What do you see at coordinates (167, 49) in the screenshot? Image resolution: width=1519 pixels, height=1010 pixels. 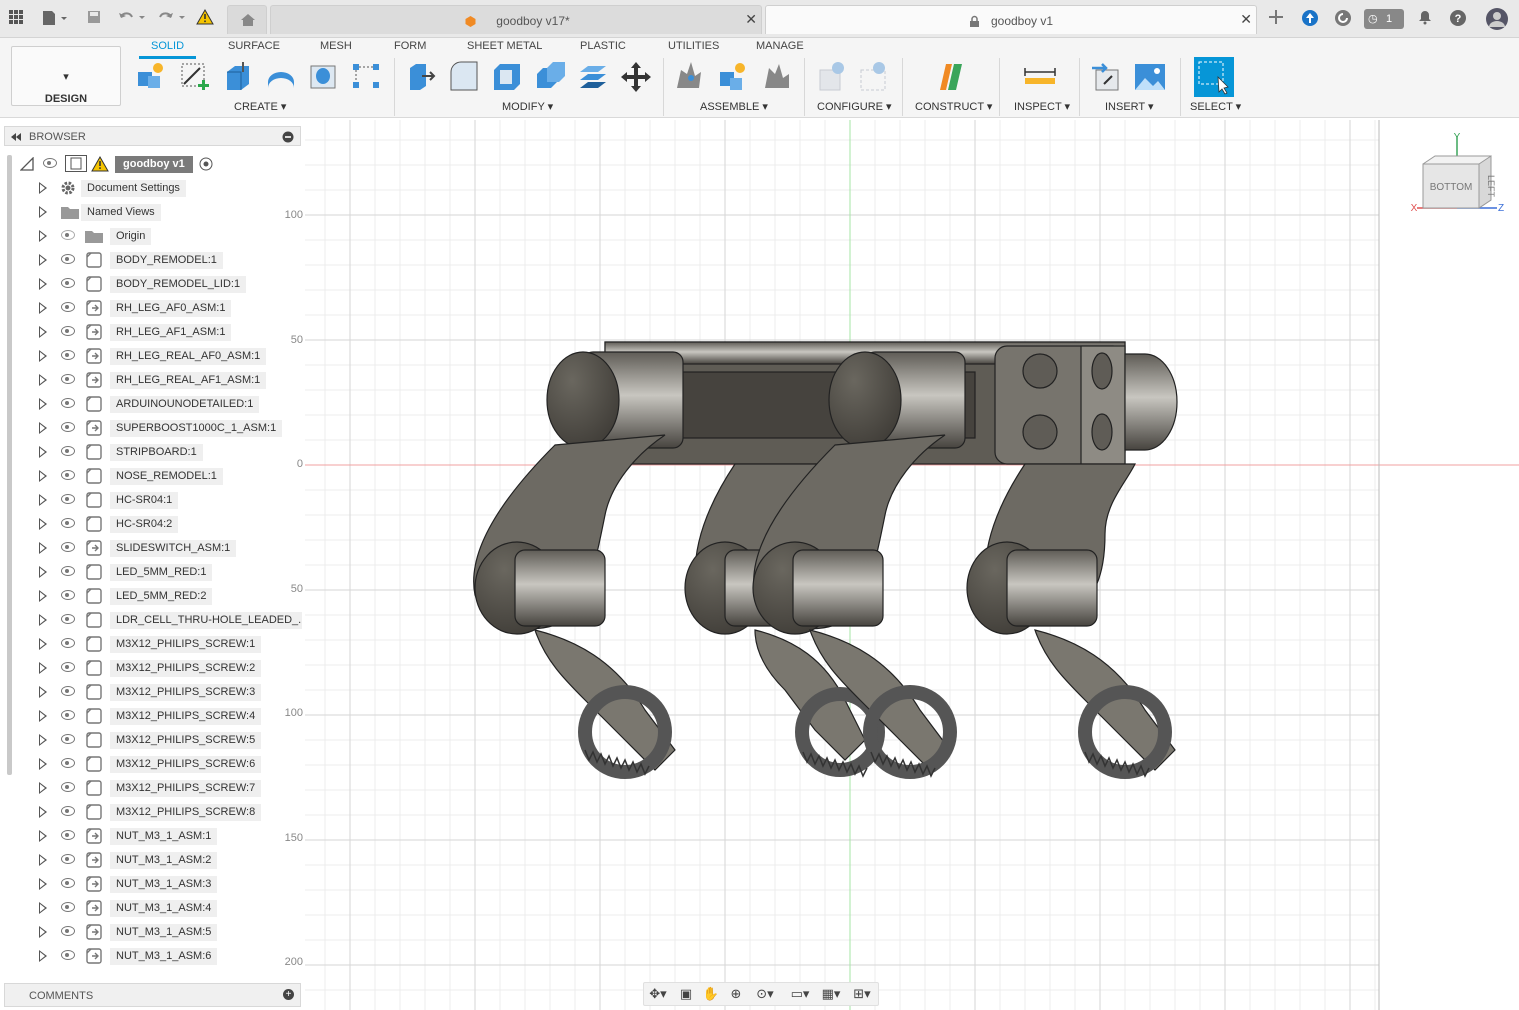 I see `tab-solid: SOLID` at bounding box center [167, 49].